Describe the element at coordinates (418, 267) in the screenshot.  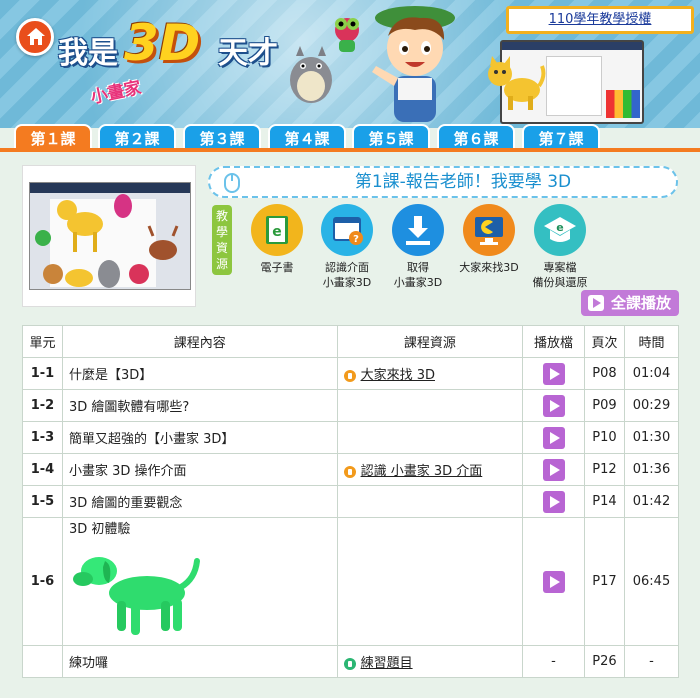
I see `resource-download-line1: 取得` at that location.